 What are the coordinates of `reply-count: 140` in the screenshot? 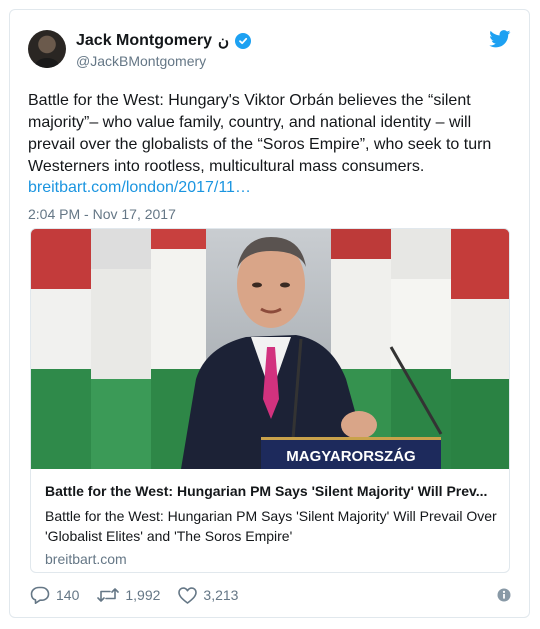 It's located at (68, 595).